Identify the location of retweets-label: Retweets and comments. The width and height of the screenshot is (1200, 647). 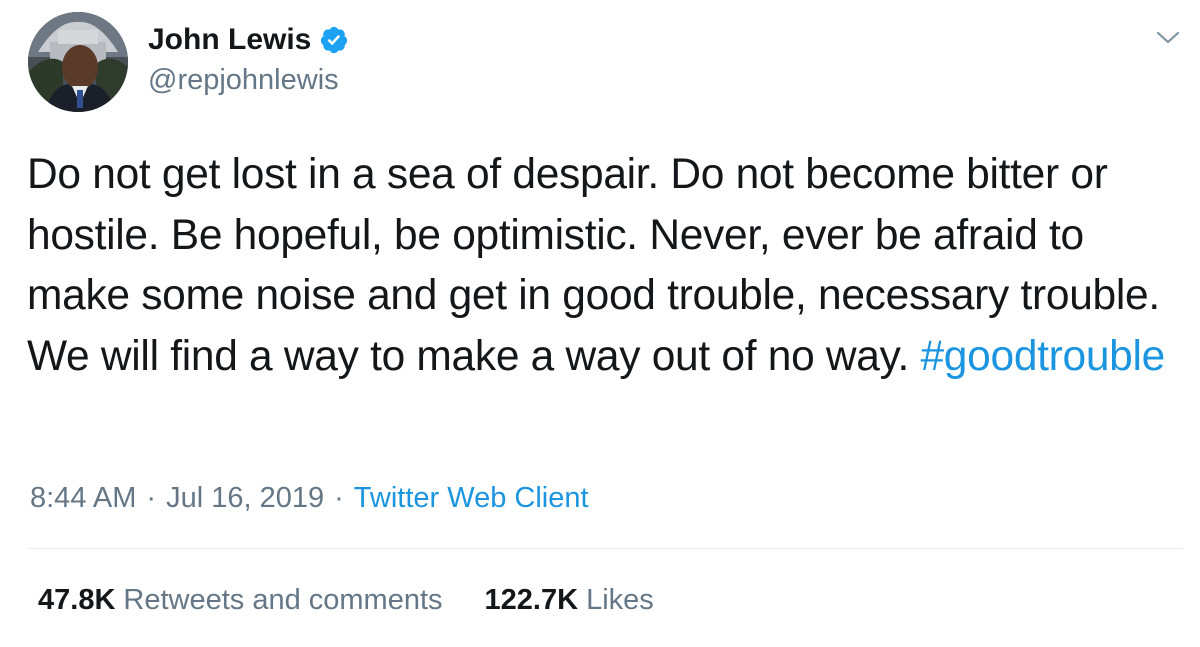
(283, 600).